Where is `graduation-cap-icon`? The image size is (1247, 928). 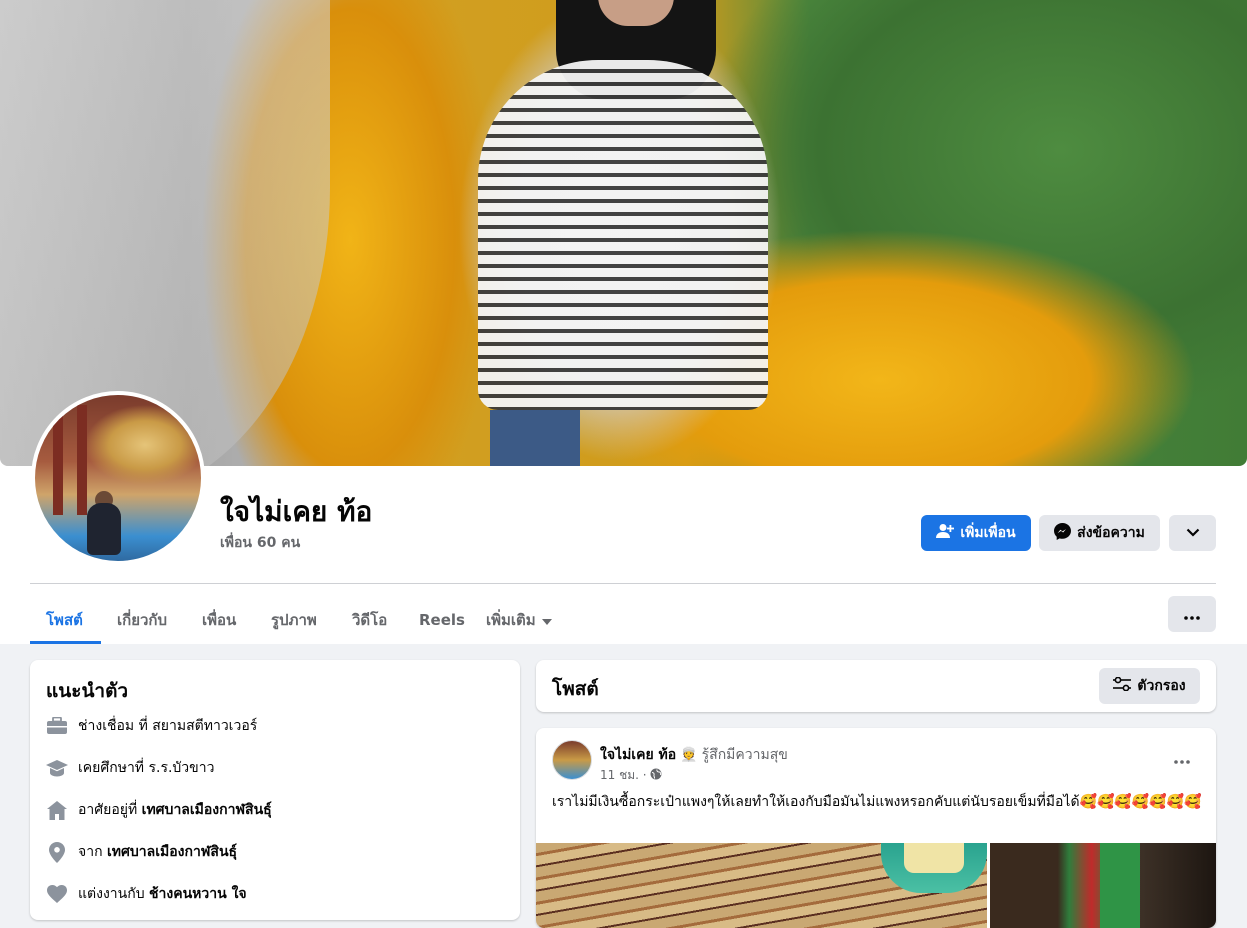
graduation-cap-icon is located at coordinates (57, 768).